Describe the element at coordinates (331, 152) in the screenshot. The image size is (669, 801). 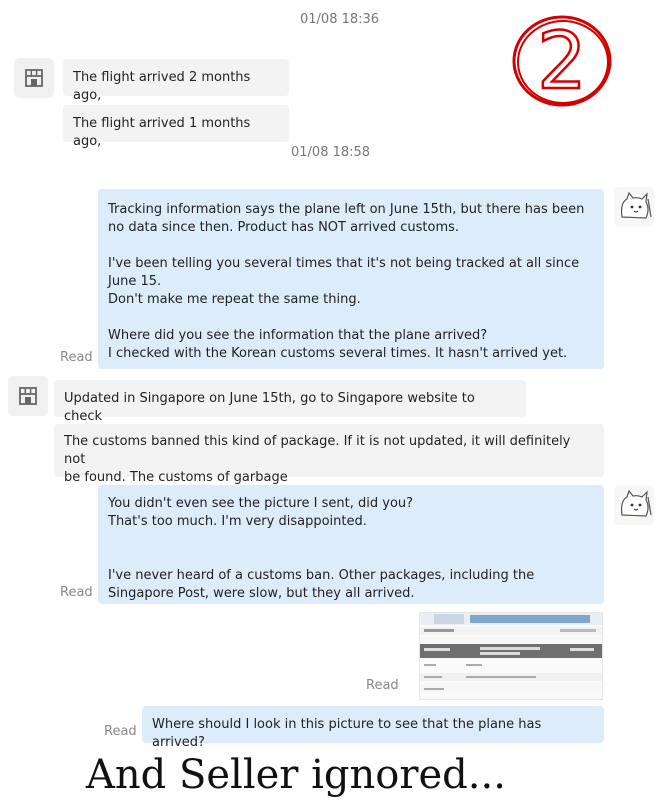
I see `timestamp: 01/08 18:58` at that location.